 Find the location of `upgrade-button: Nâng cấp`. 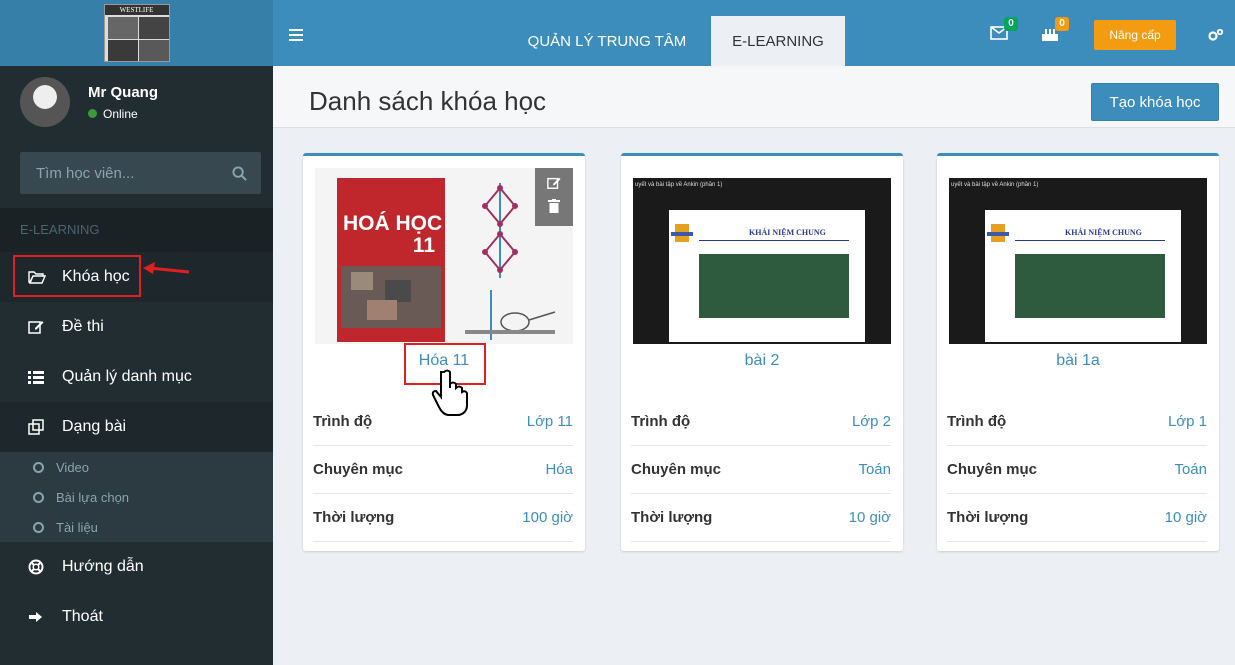

upgrade-button: Nâng cấp is located at coordinates (1135, 35).